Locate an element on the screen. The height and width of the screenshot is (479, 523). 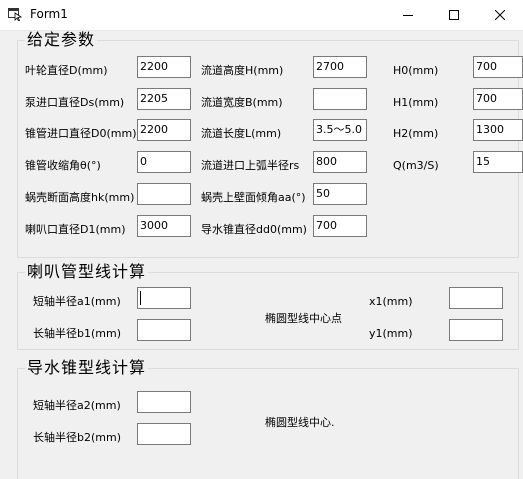
x1-input is located at coordinates (476, 298).